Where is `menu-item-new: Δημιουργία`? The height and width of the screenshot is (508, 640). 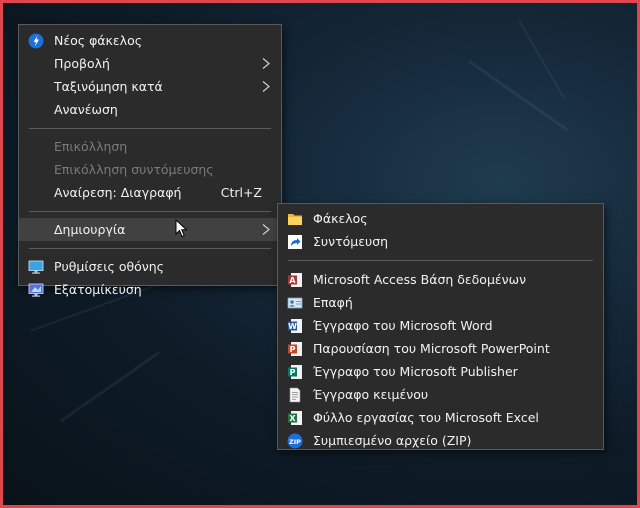 menu-item-new: Δημιουργία is located at coordinates (150, 229).